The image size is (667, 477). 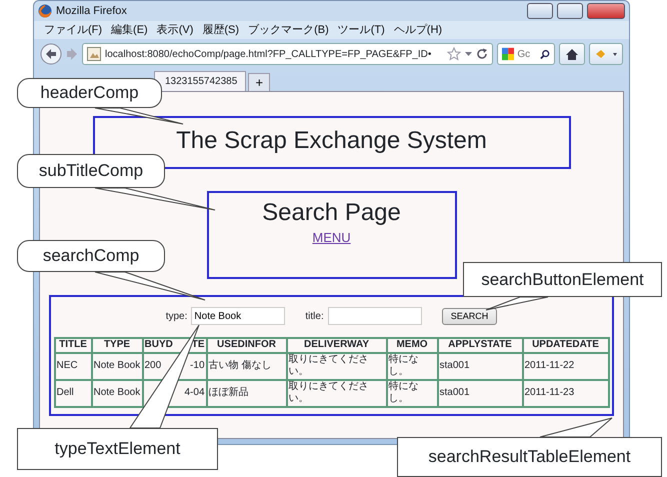 What do you see at coordinates (288, 30) in the screenshot?
I see `menu-item: ブックマーク(B)` at bounding box center [288, 30].